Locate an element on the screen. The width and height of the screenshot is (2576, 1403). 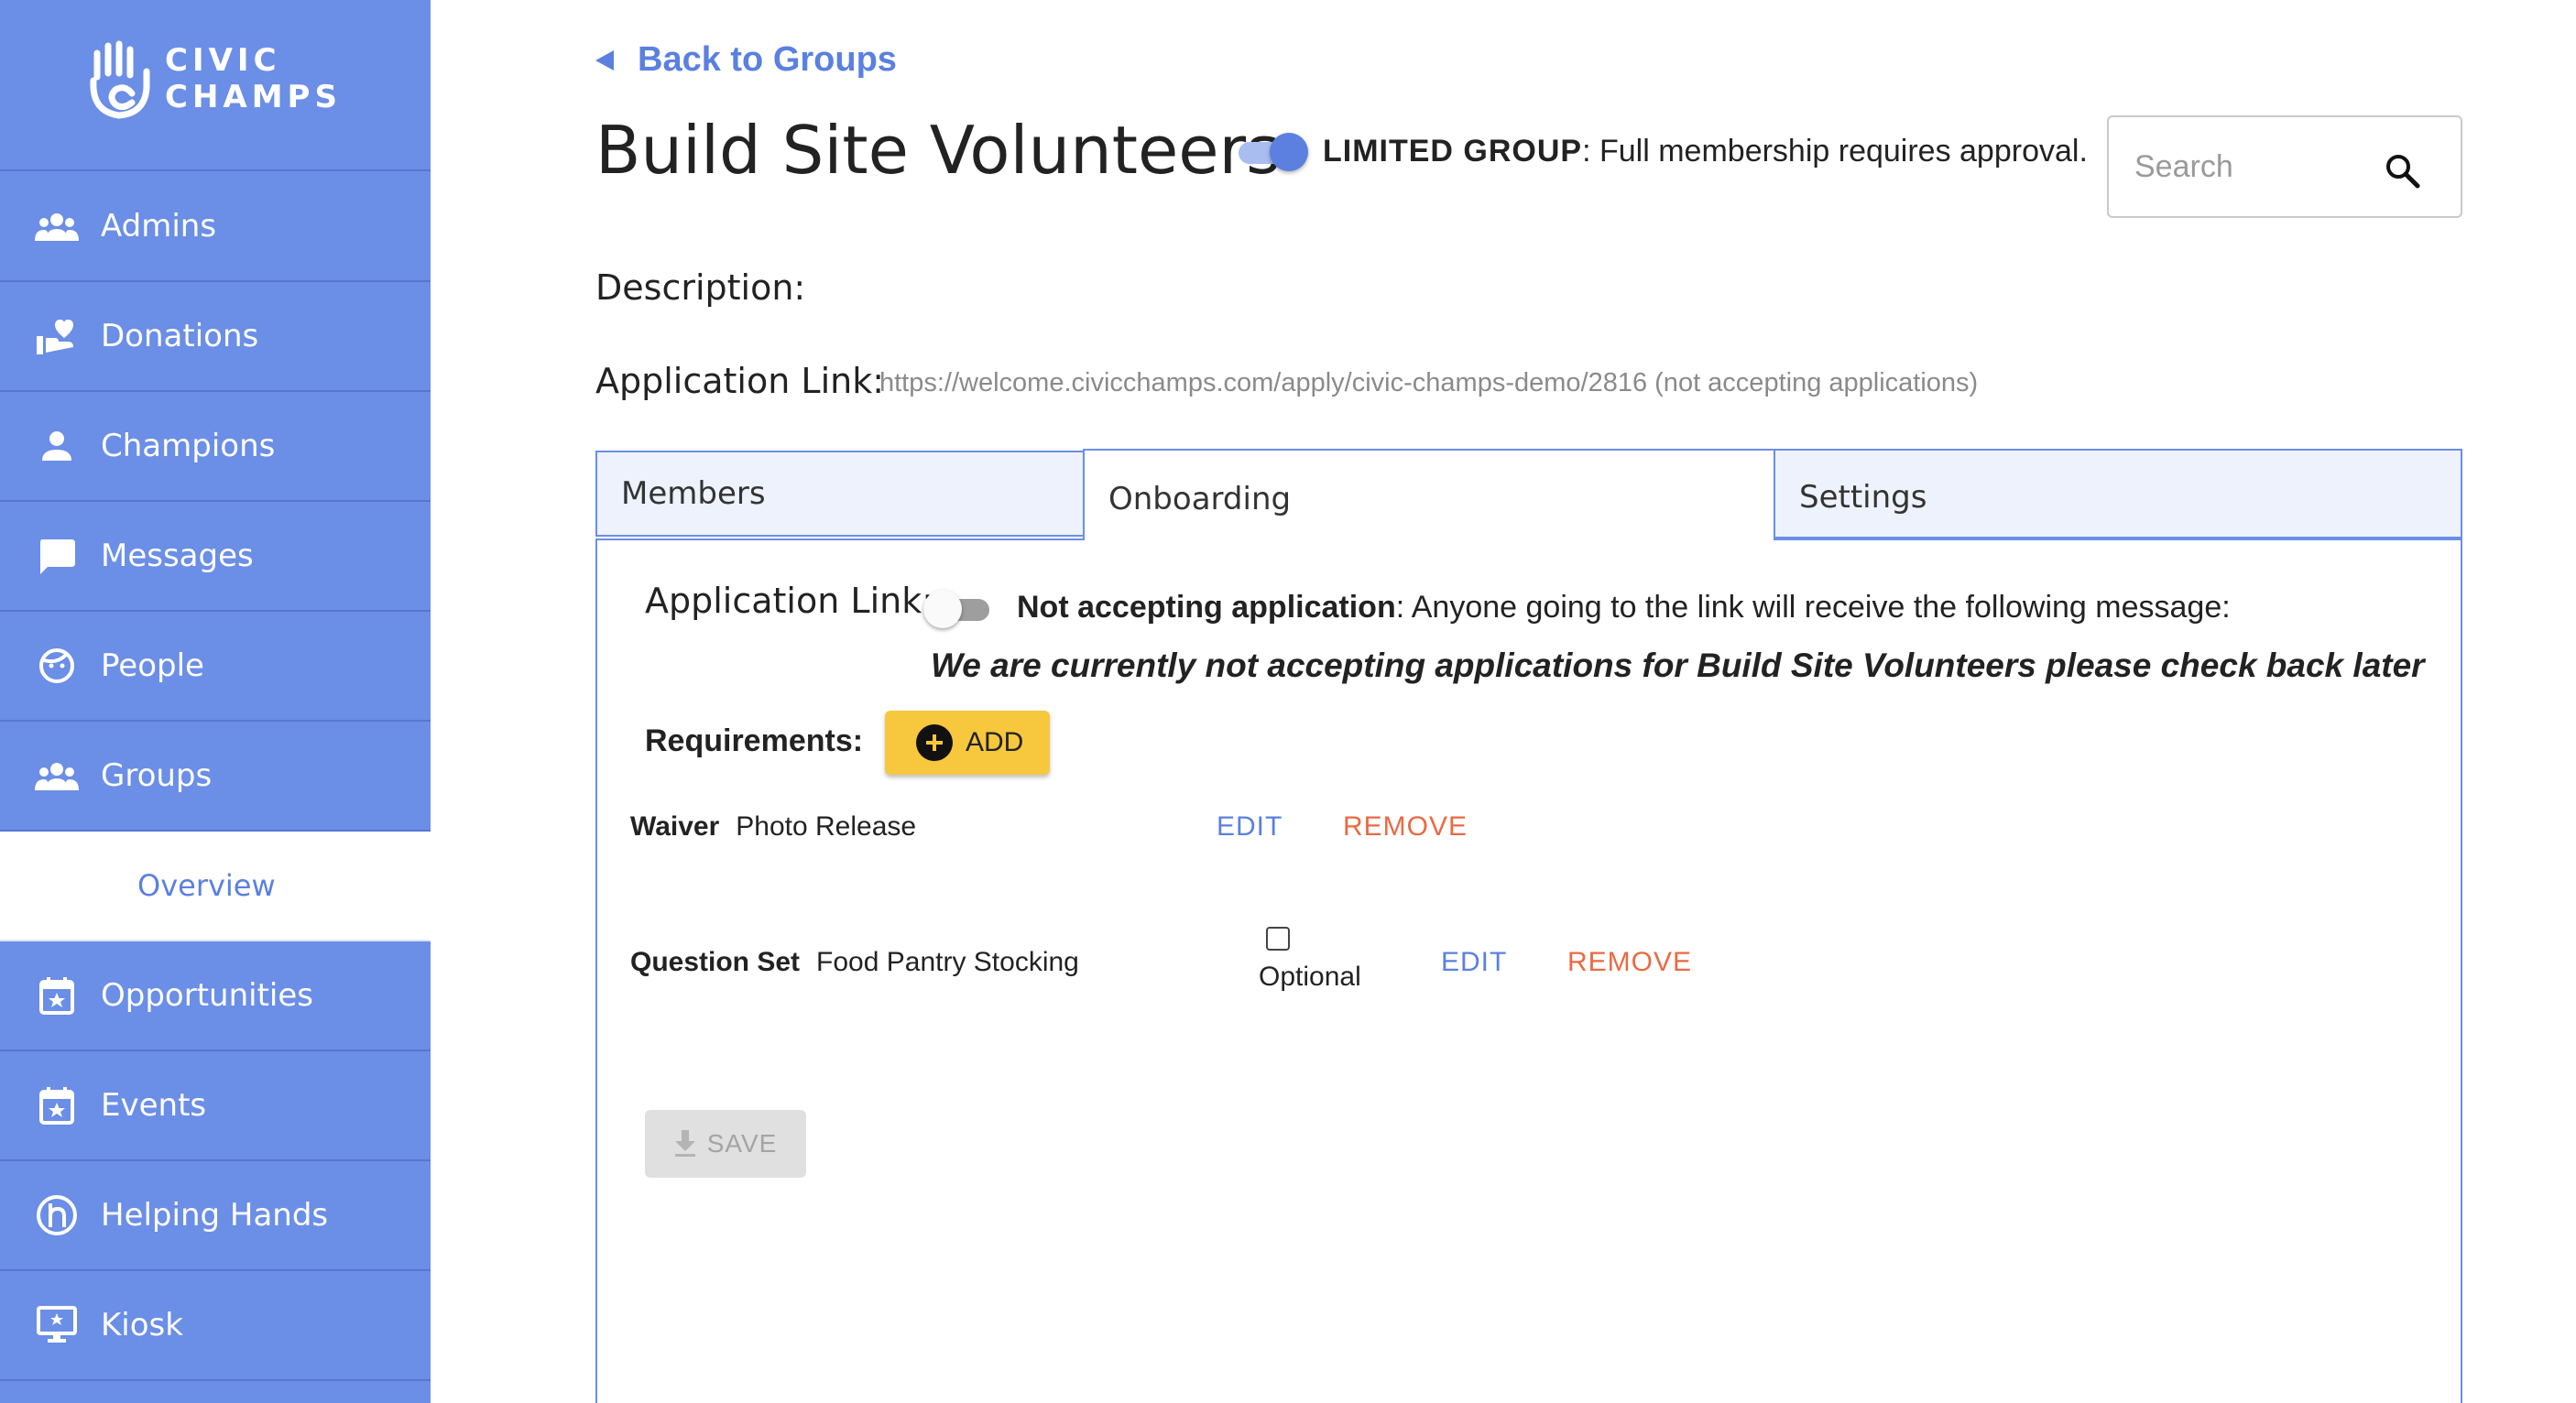
sidebar-item-label: Helping Hands is located at coordinates (215, 1215).